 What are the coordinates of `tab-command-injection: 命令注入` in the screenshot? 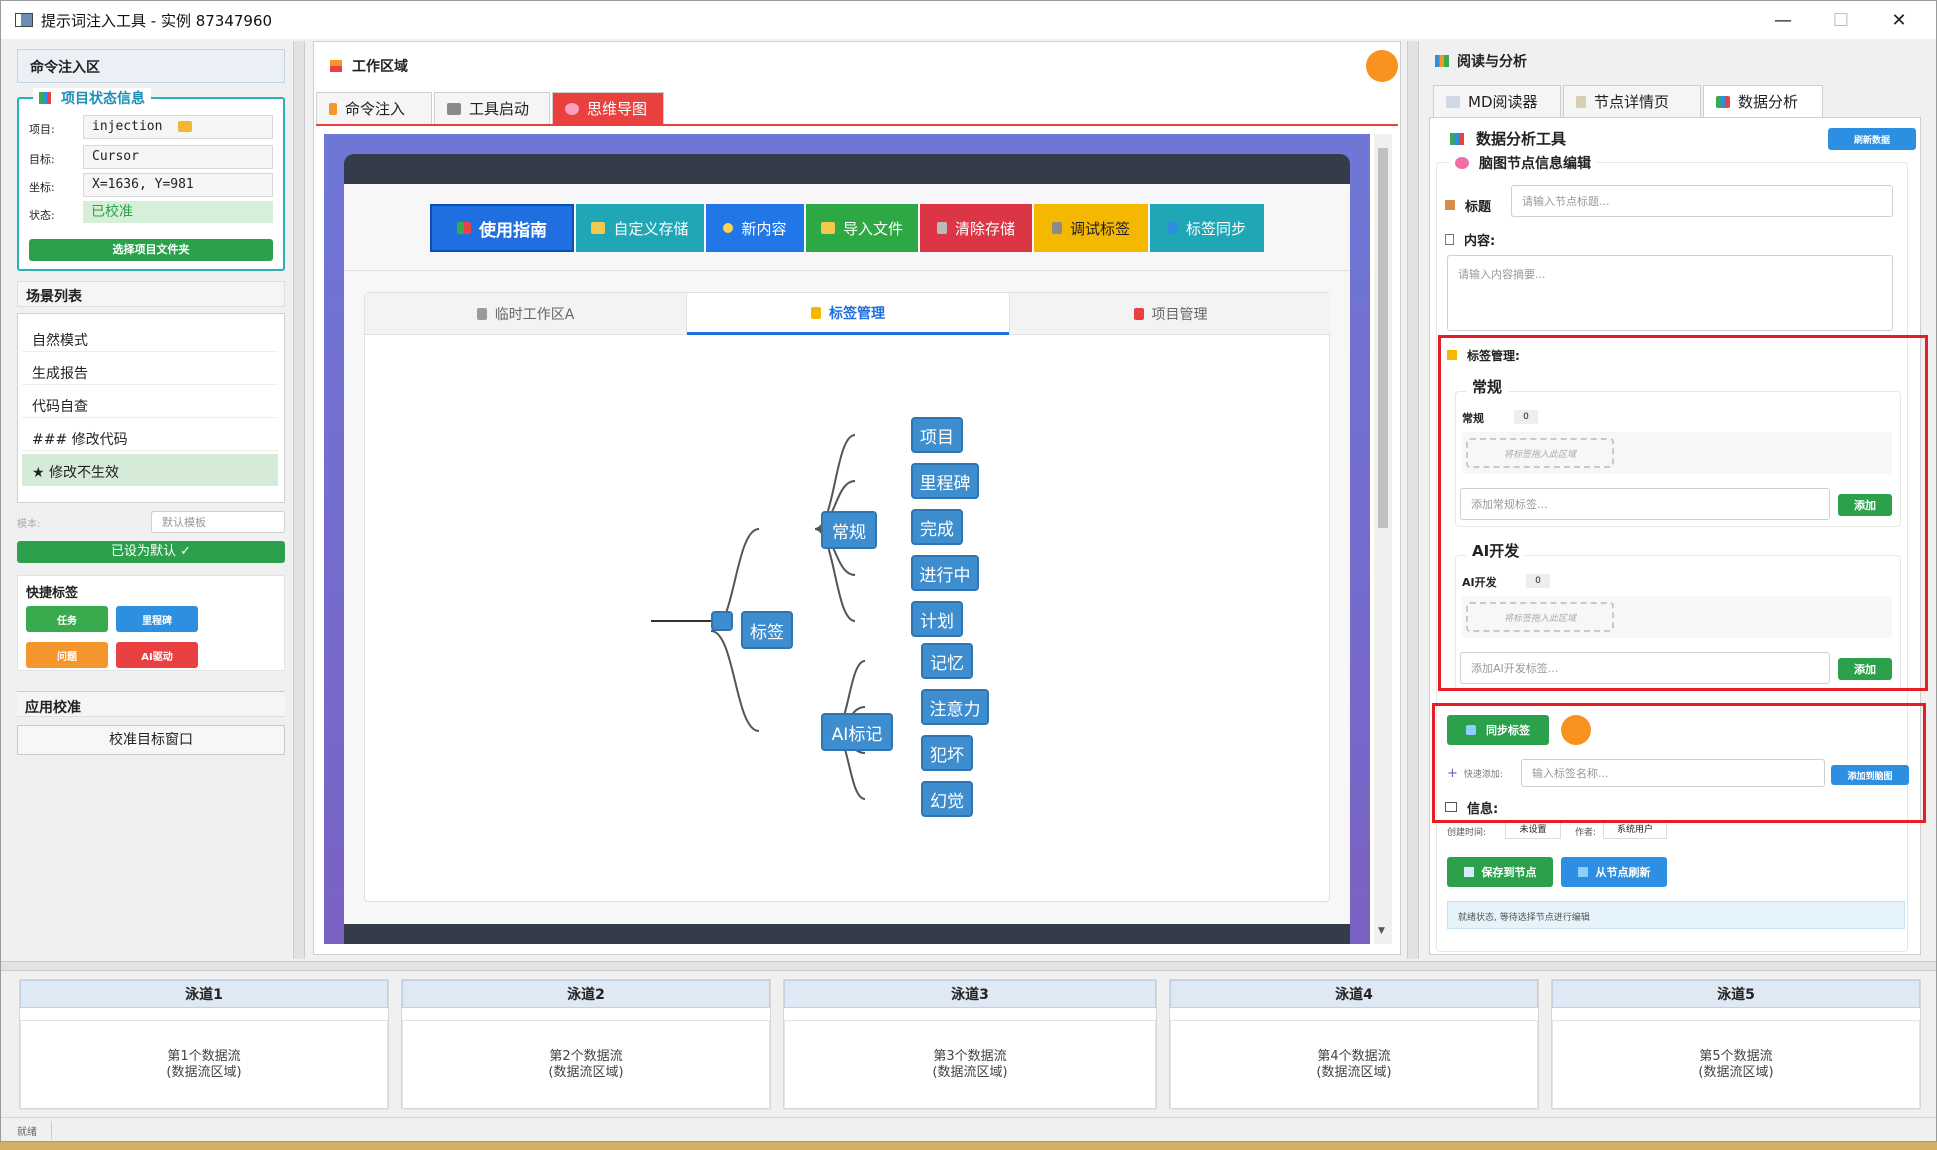 It's located at (374, 108).